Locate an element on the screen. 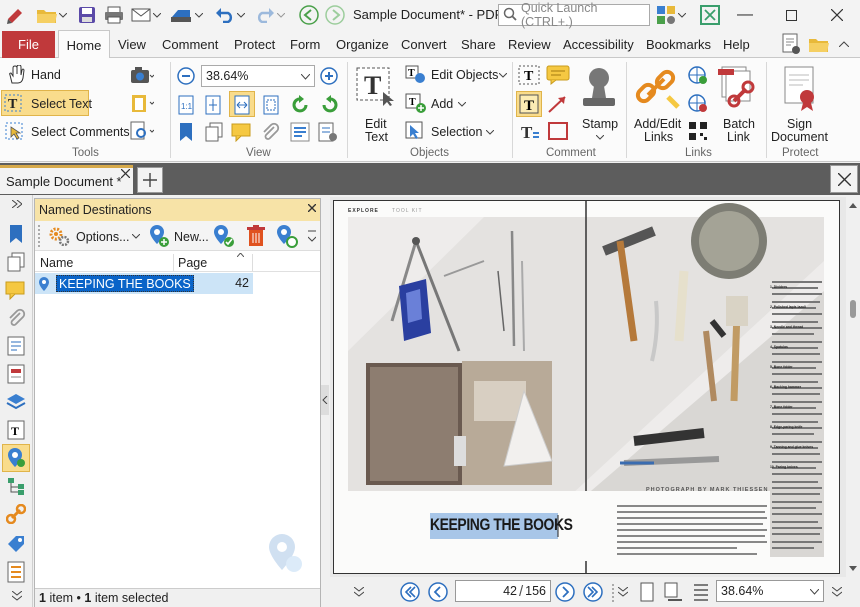 The height and width of the screenshot is (607, 860). layers-icon is located at coordinates (300, 132).